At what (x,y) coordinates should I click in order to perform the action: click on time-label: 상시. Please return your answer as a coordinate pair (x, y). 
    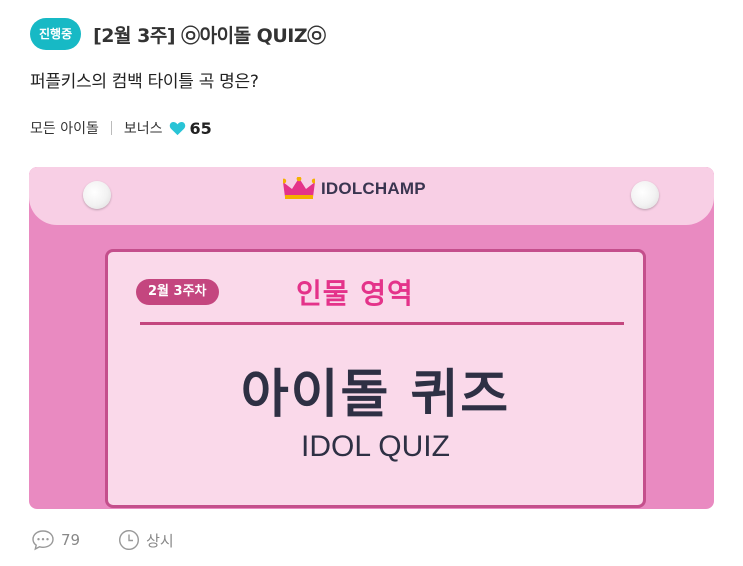
    Looking at the image, I should click on (160, 540).